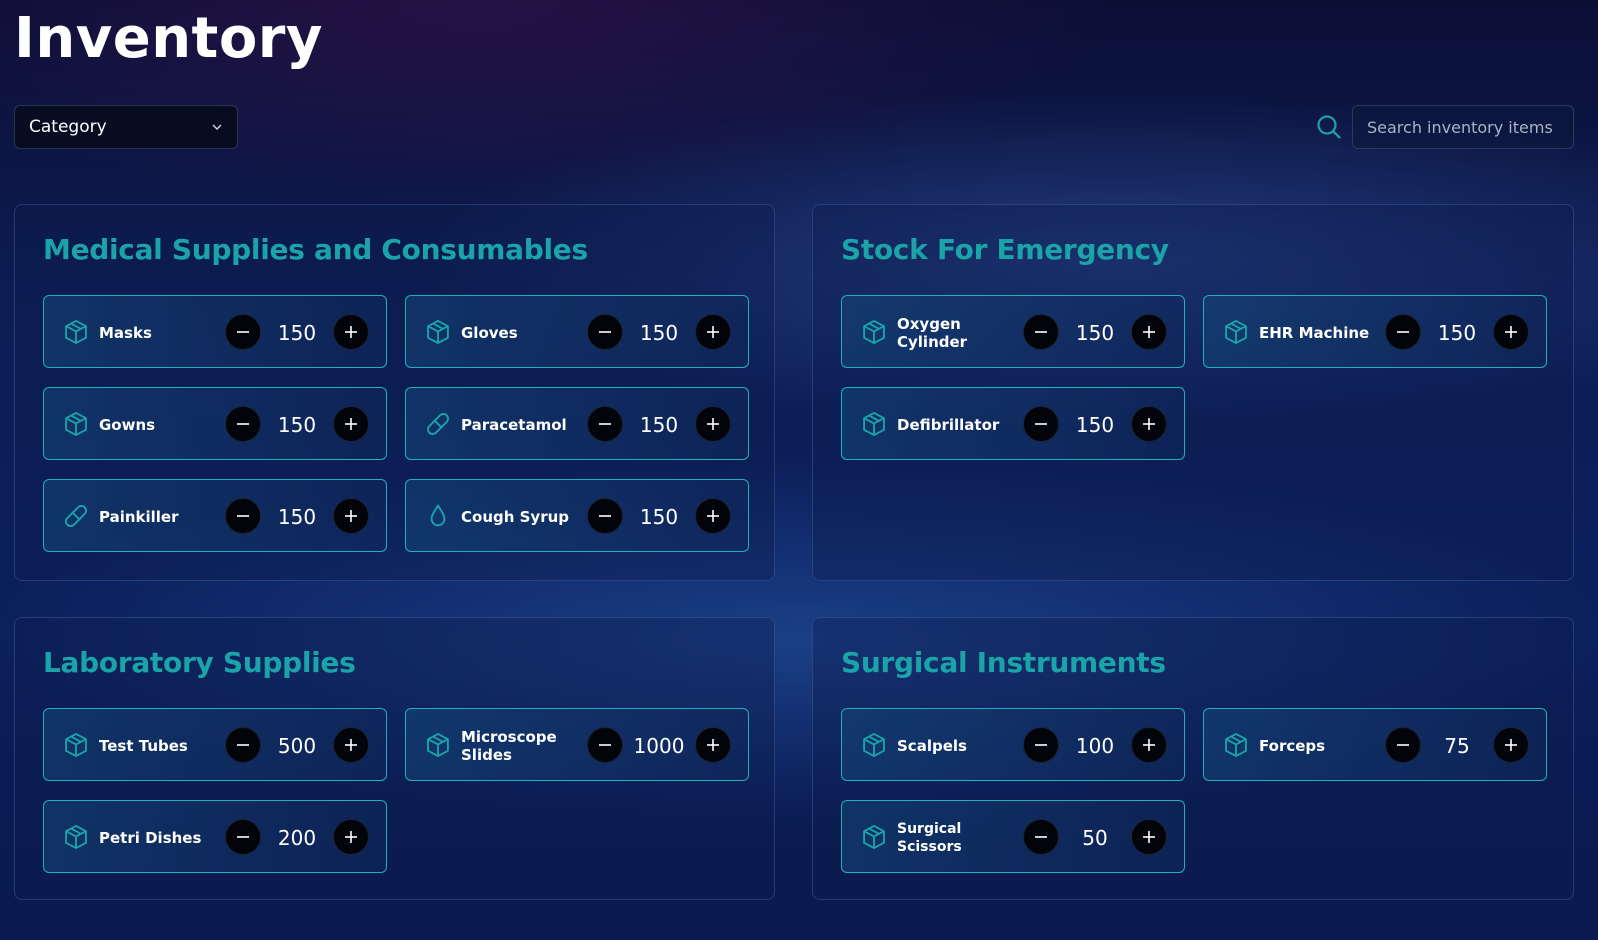 The height and width of the screenshot is (940, 1598). What do you see at coordinates (143, 745) in the screenshot?
I see `item-name: Test Tubes` at bounding box center [143, 745].